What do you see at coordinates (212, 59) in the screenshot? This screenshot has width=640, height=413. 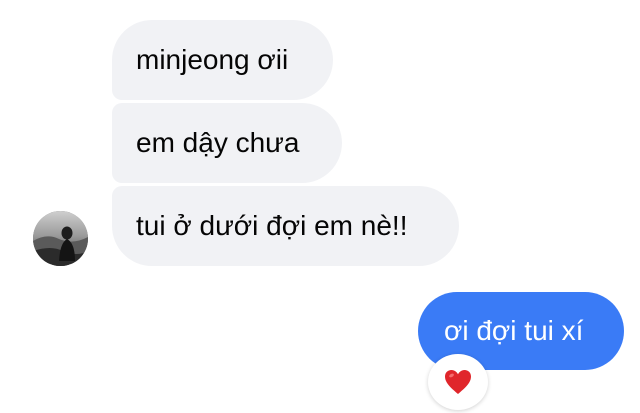 I see `message-text: minjeong ơii` at bounding box center [212, 59].